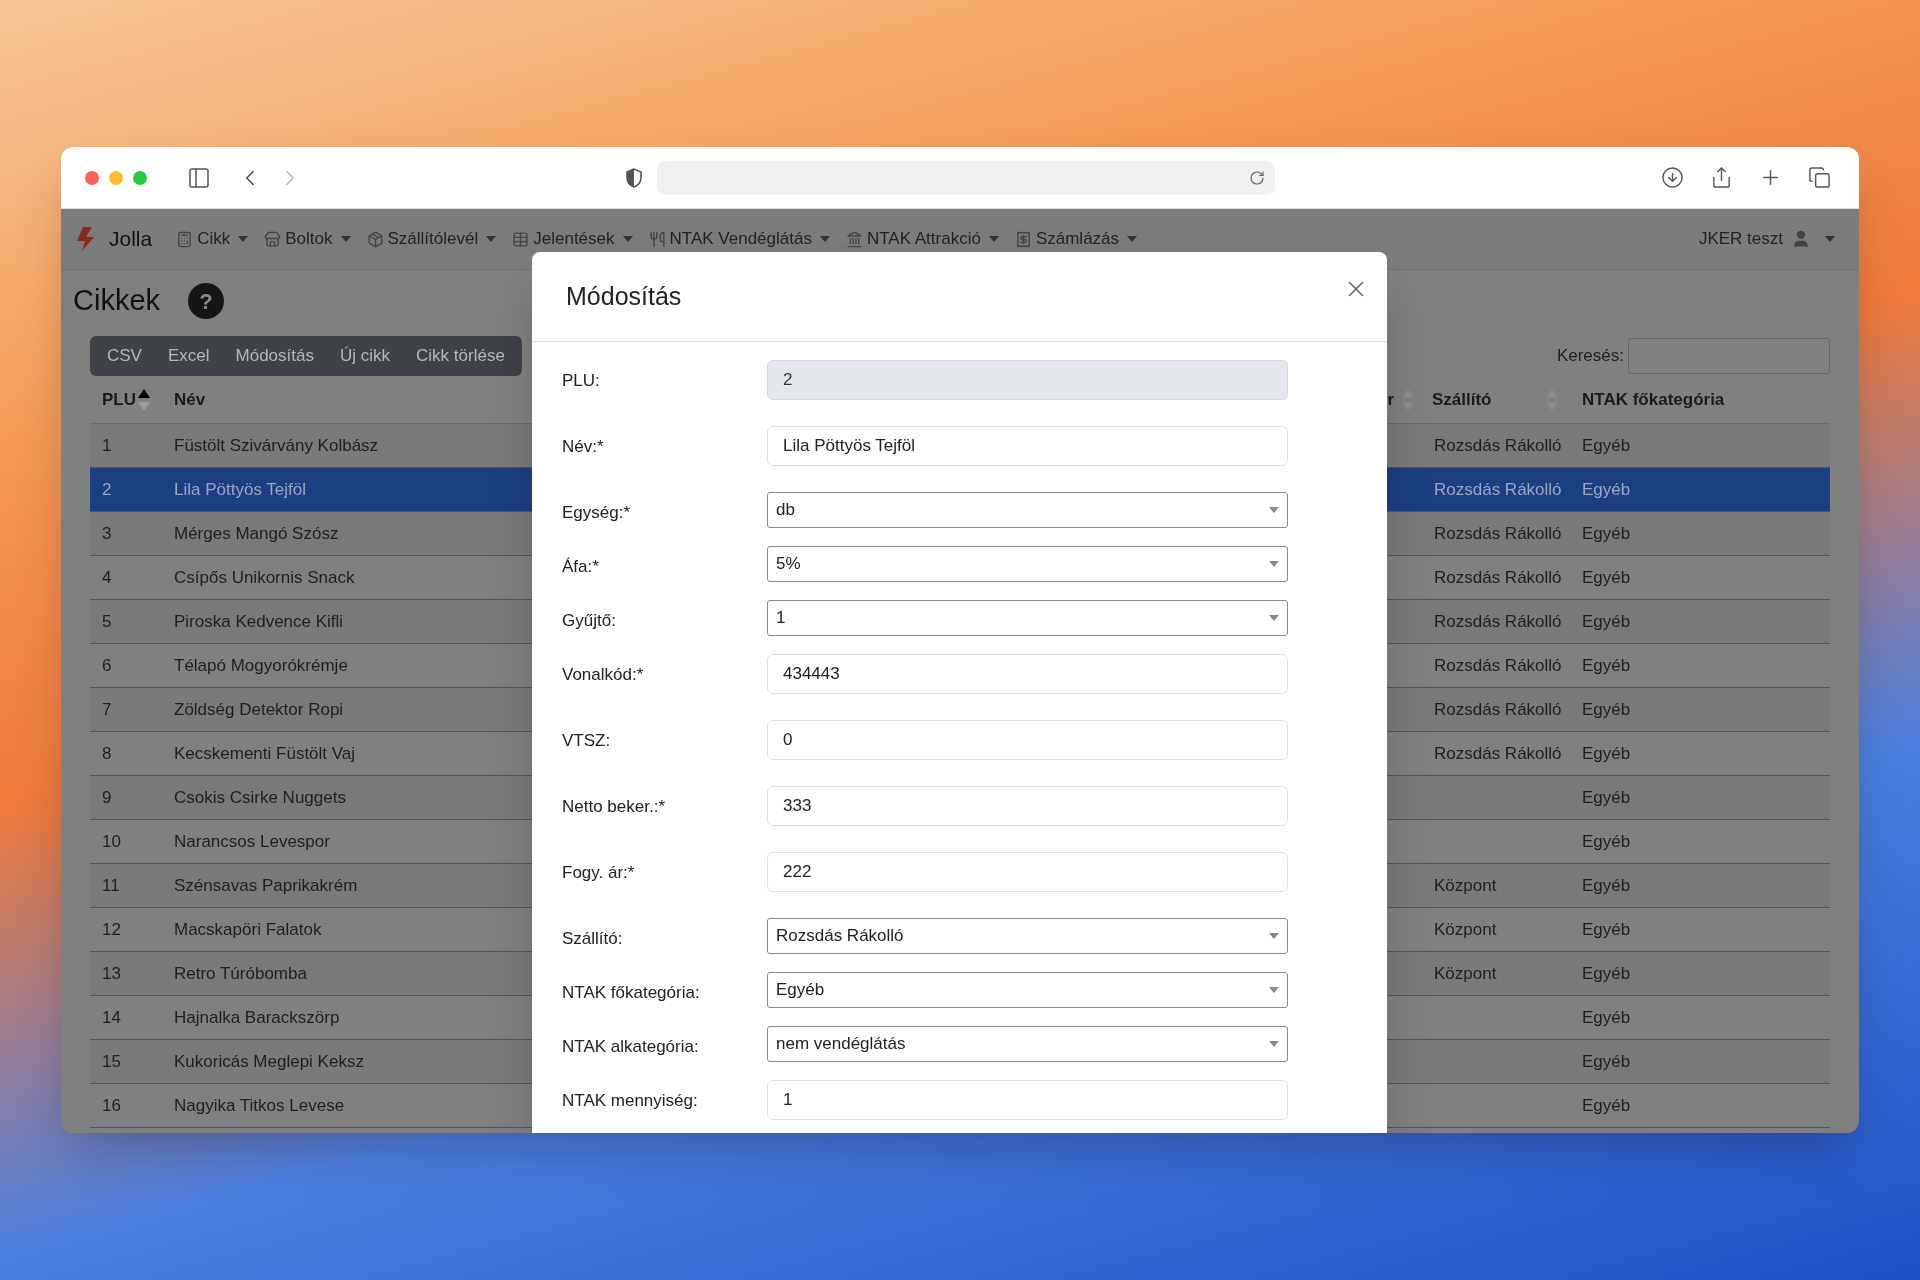  Describe the element at coordinates (107, 753) in the screenshot. I see `table-cell: 8` at that location.